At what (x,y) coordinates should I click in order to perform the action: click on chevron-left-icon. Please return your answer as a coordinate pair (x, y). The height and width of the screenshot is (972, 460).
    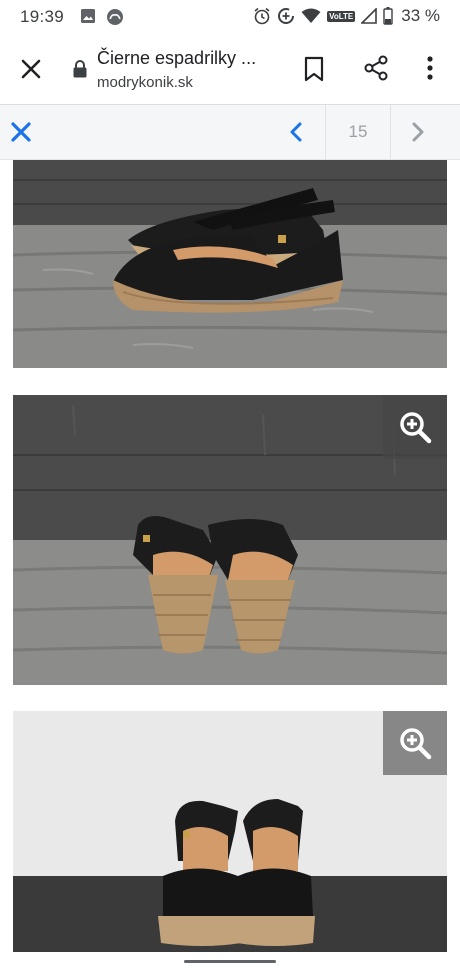
    Looking at the image, I should click on (296, 132).